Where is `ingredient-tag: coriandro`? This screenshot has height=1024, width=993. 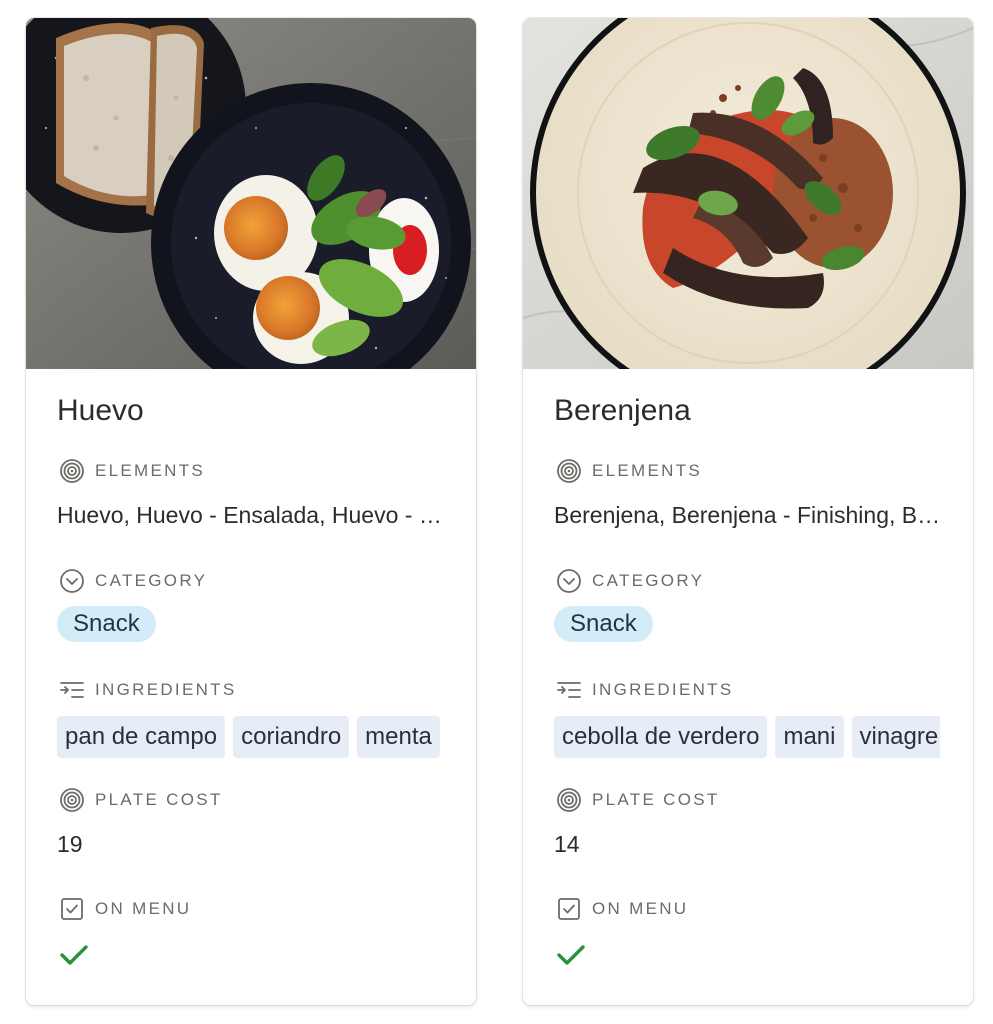 ingredient-tag: coriandro is located at coordinates (291, 737).